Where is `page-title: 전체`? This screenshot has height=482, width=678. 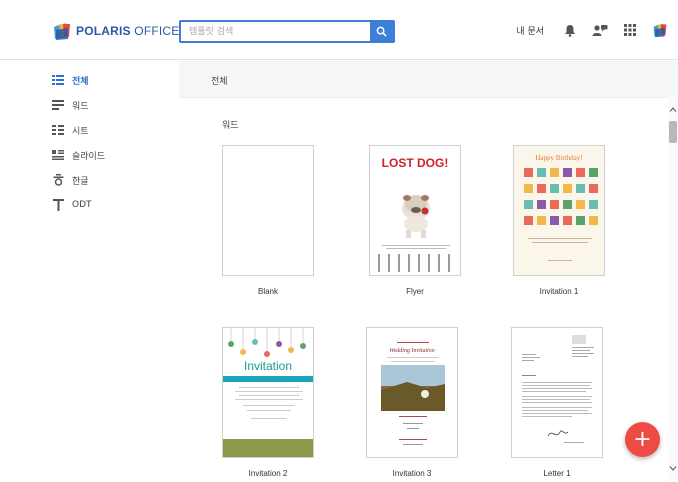
page-title: 전체 is located at coordinates (219, 82).